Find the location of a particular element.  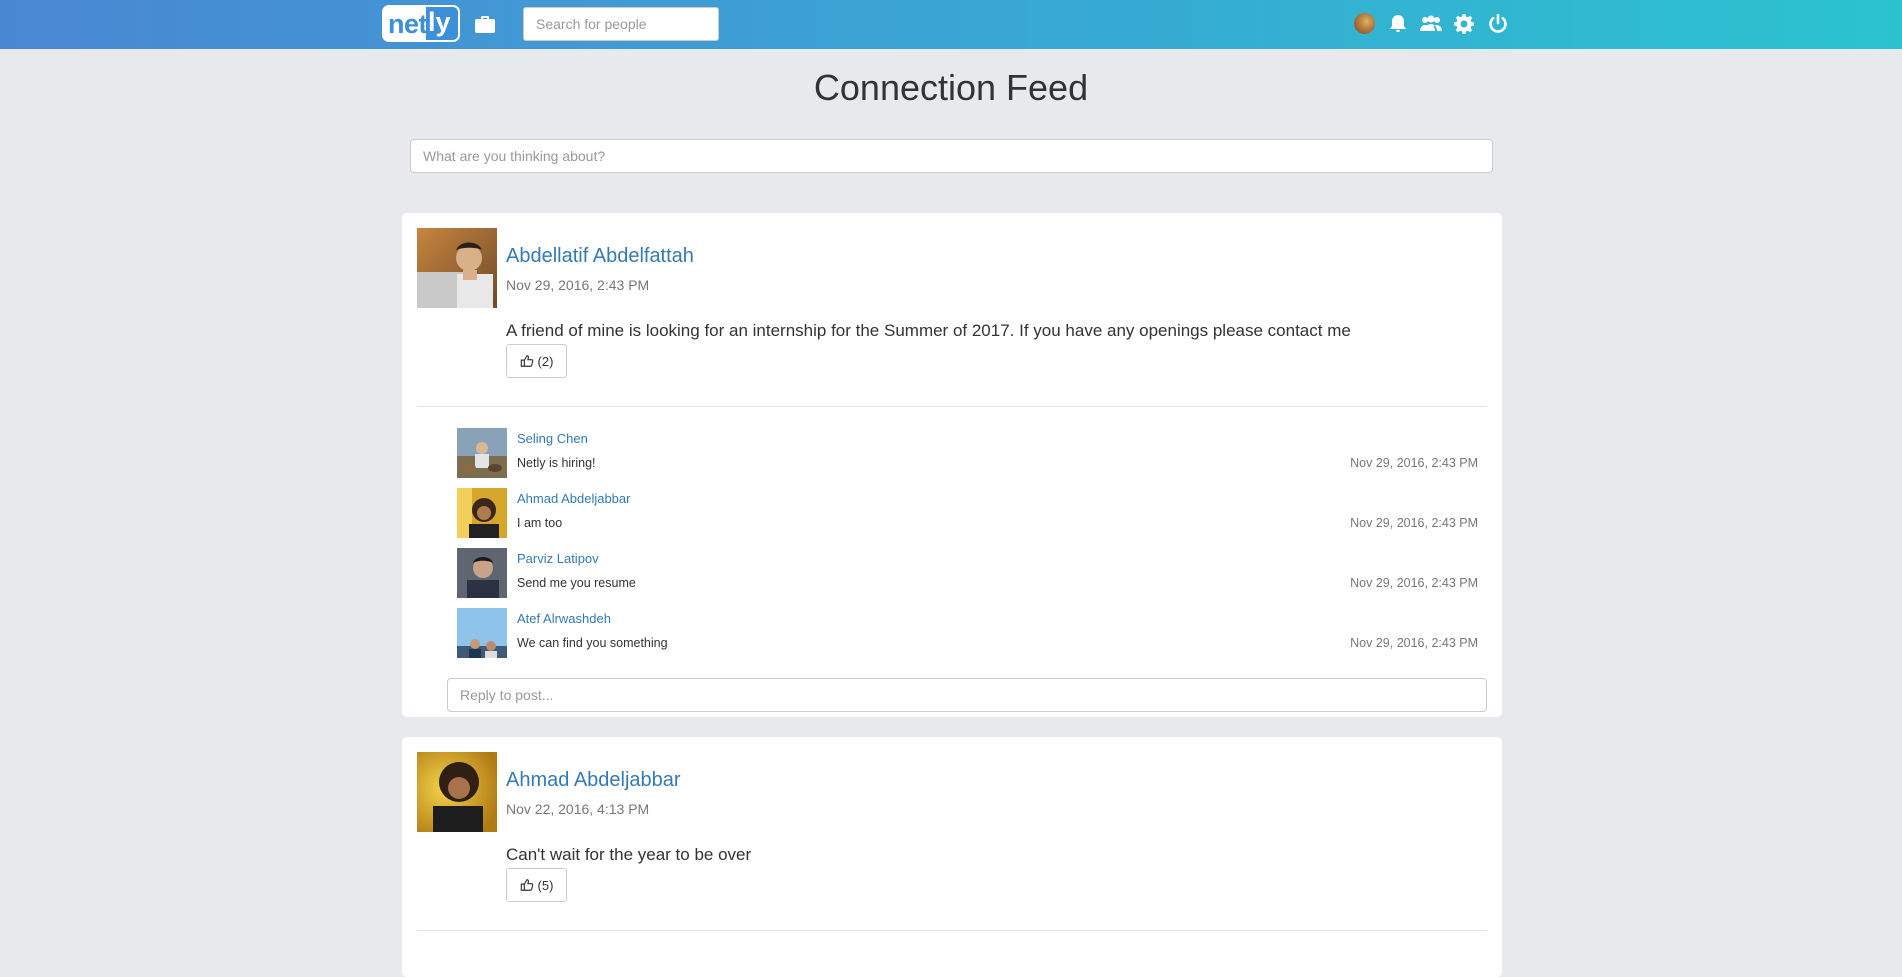

post-date: Nov 29, 2016, 2:43 PM is located at coordinates (578, 285).